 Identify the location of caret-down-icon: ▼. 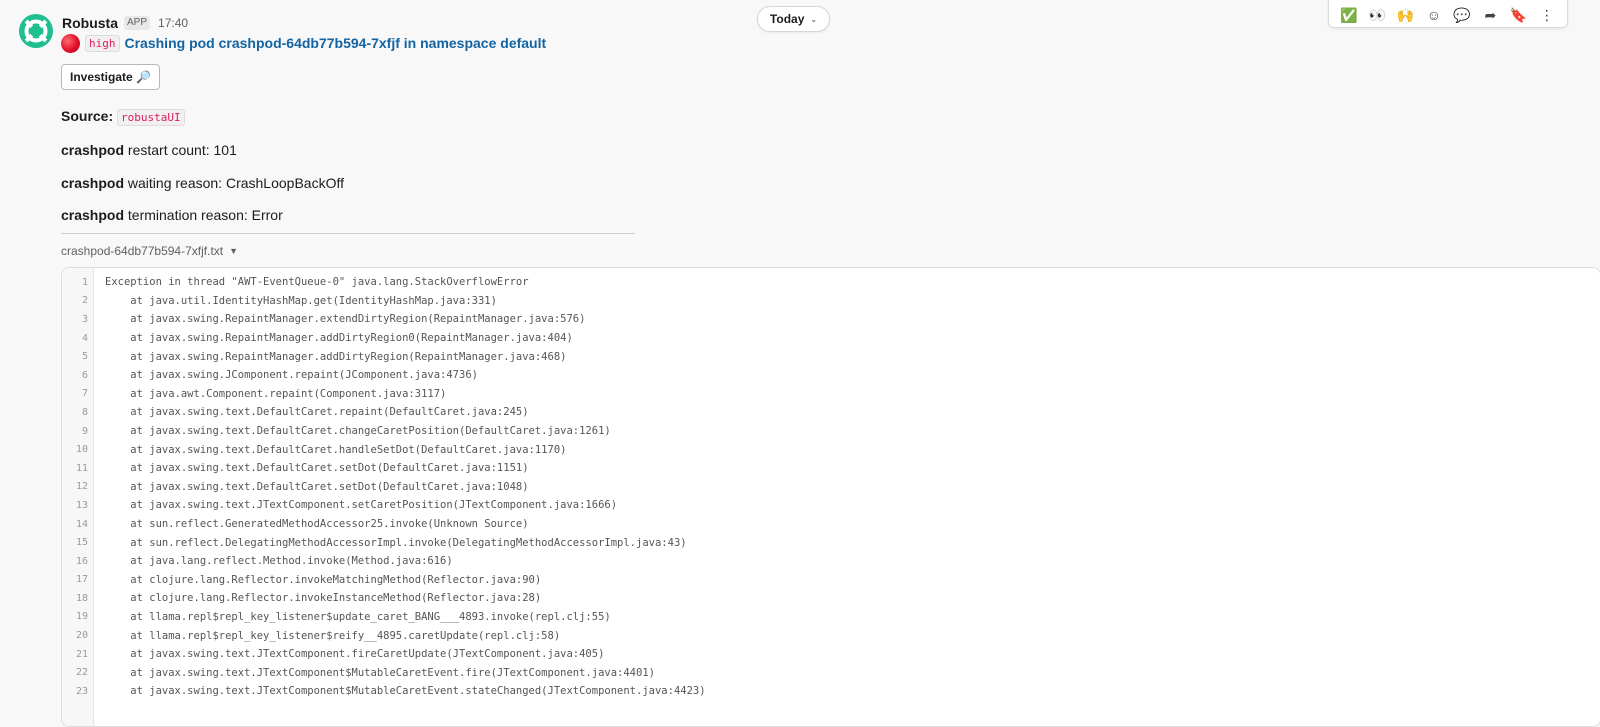
(233, 251).